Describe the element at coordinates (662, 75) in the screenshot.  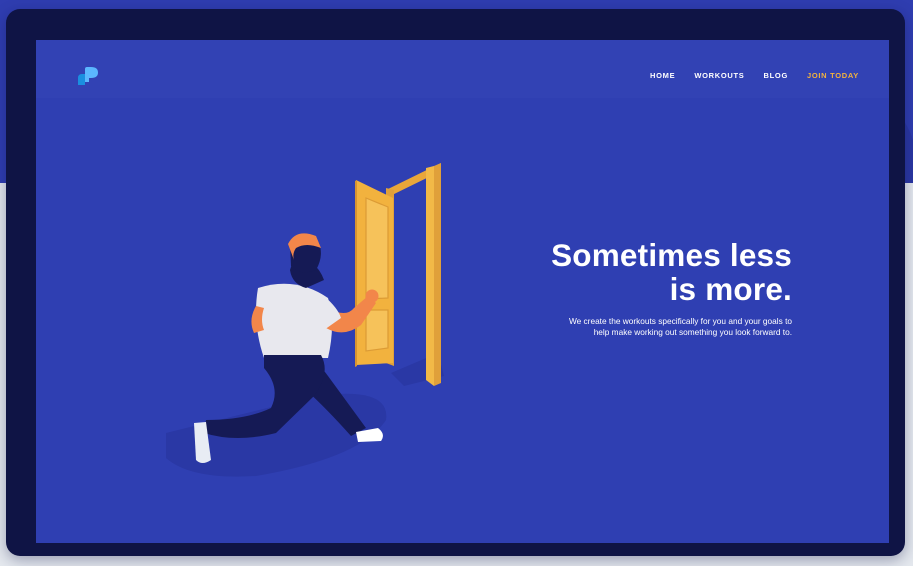
I see `nav-link-home: HOME` at that location.